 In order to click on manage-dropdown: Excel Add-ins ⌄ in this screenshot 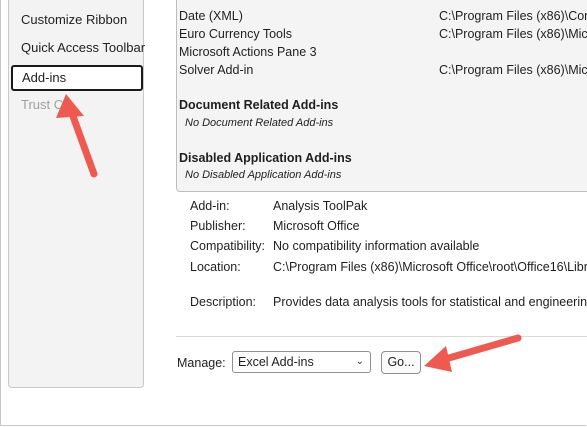, I will do `click(301, 362)`.